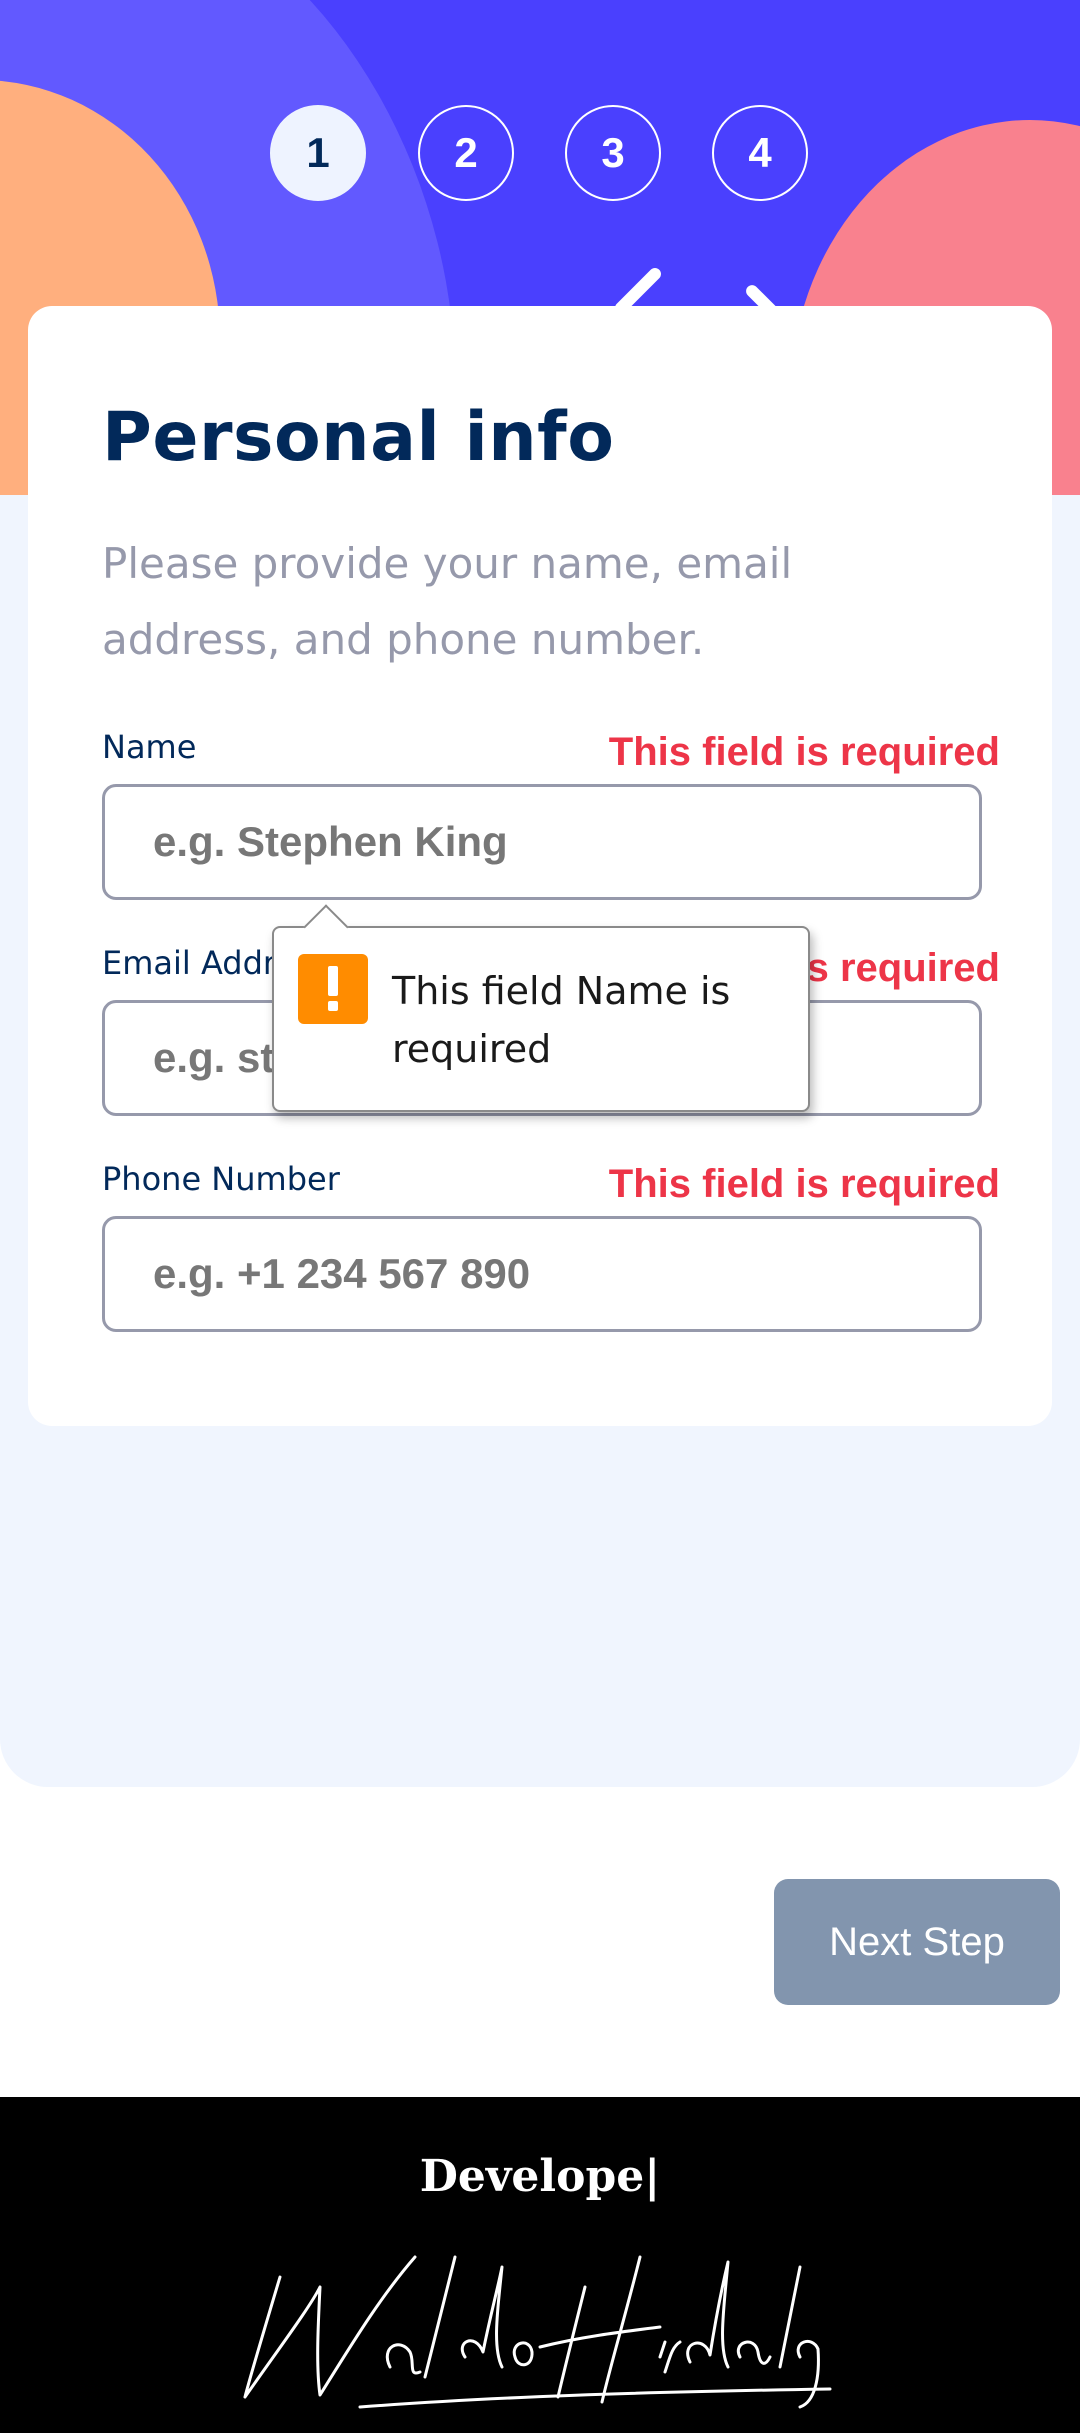 The width and height of the screenshot is (1080, 2433). I want to click on name-error: This field is required, so click(804, 752).